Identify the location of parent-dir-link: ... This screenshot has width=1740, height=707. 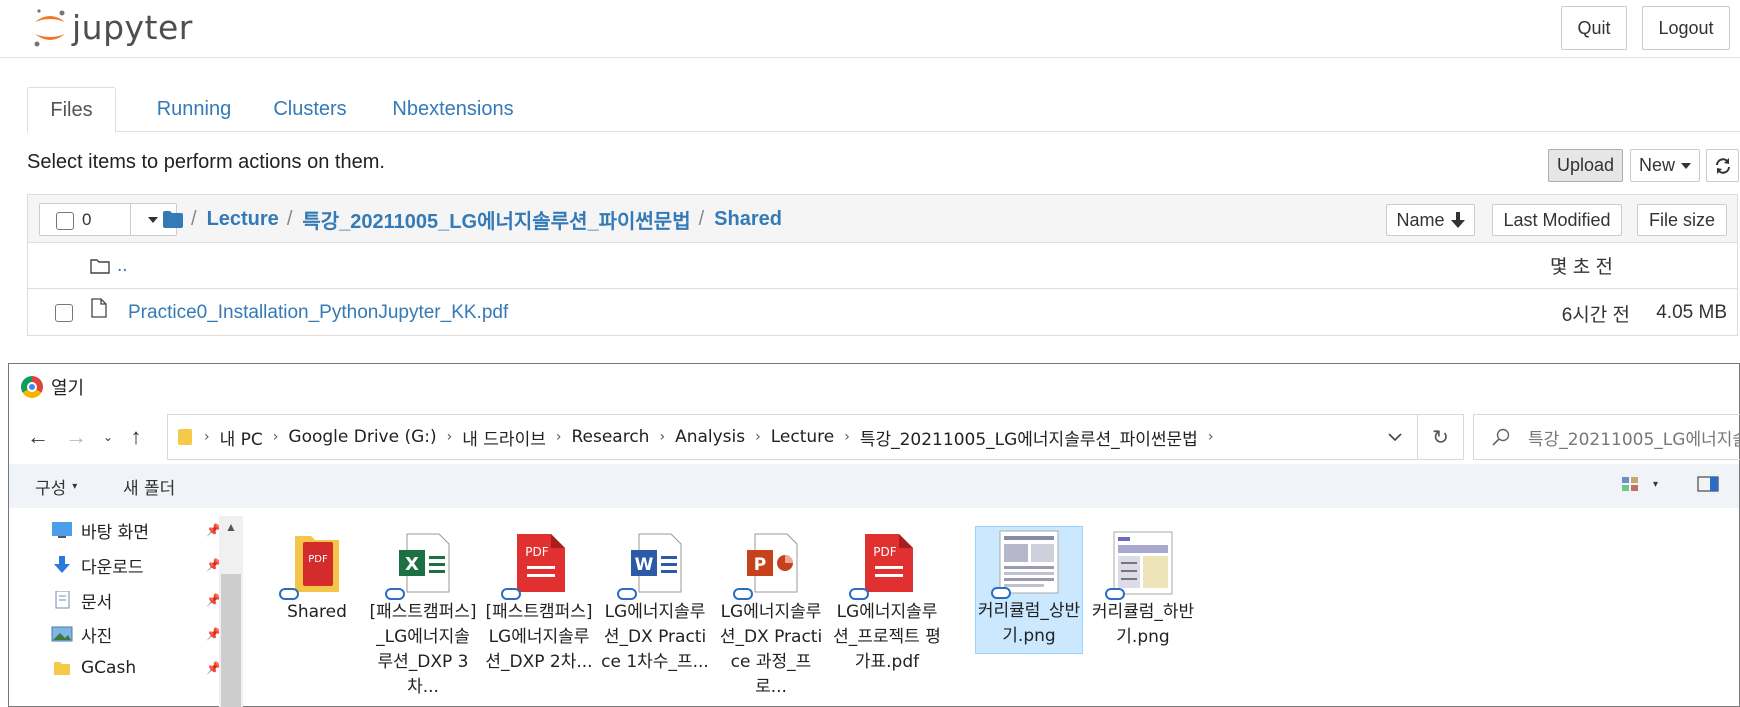
(122, 266).